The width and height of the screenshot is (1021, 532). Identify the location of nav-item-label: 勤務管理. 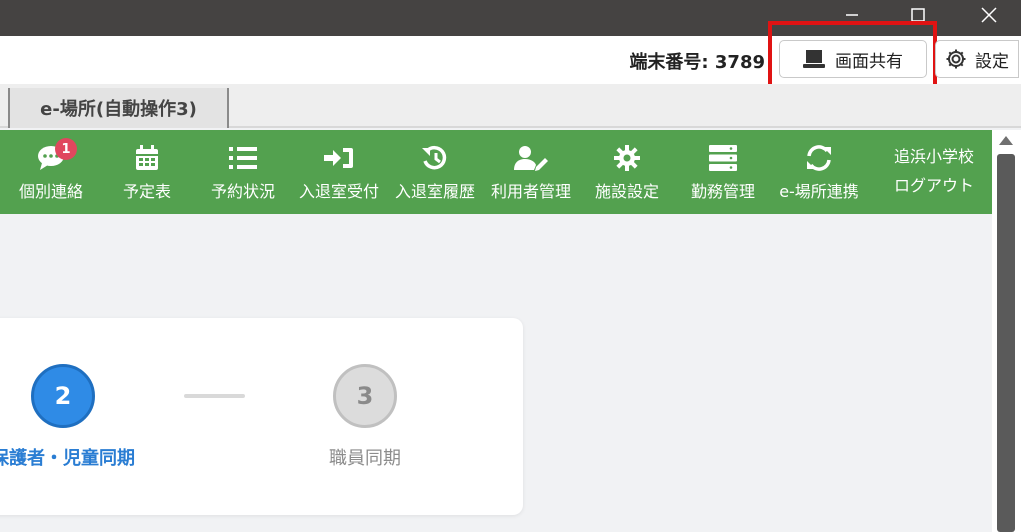
(722, 191).